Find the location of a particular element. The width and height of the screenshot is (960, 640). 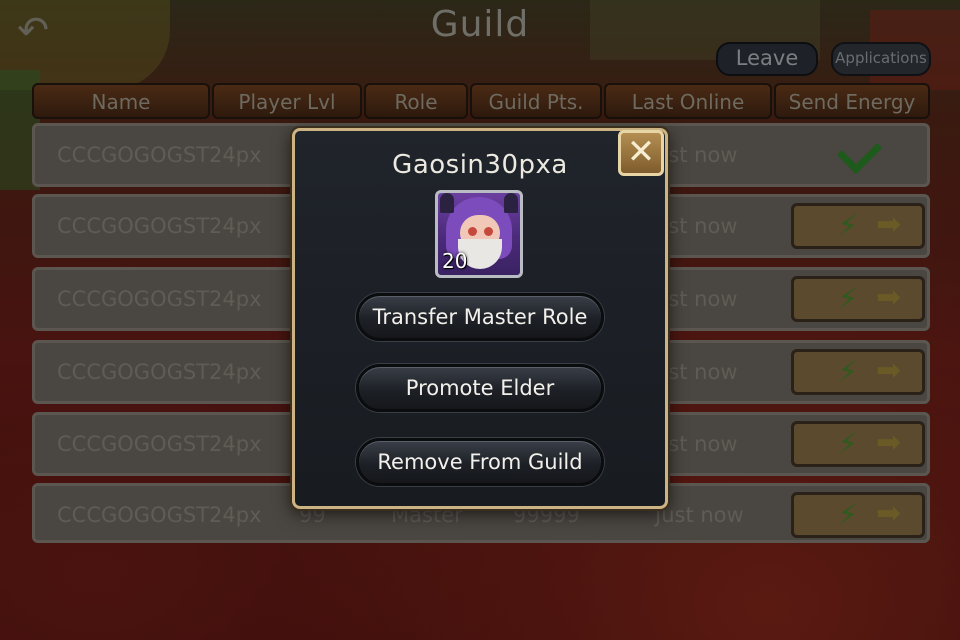

transfer-master-role-button: Transfer Master Role is located at coordinates (480, 317).